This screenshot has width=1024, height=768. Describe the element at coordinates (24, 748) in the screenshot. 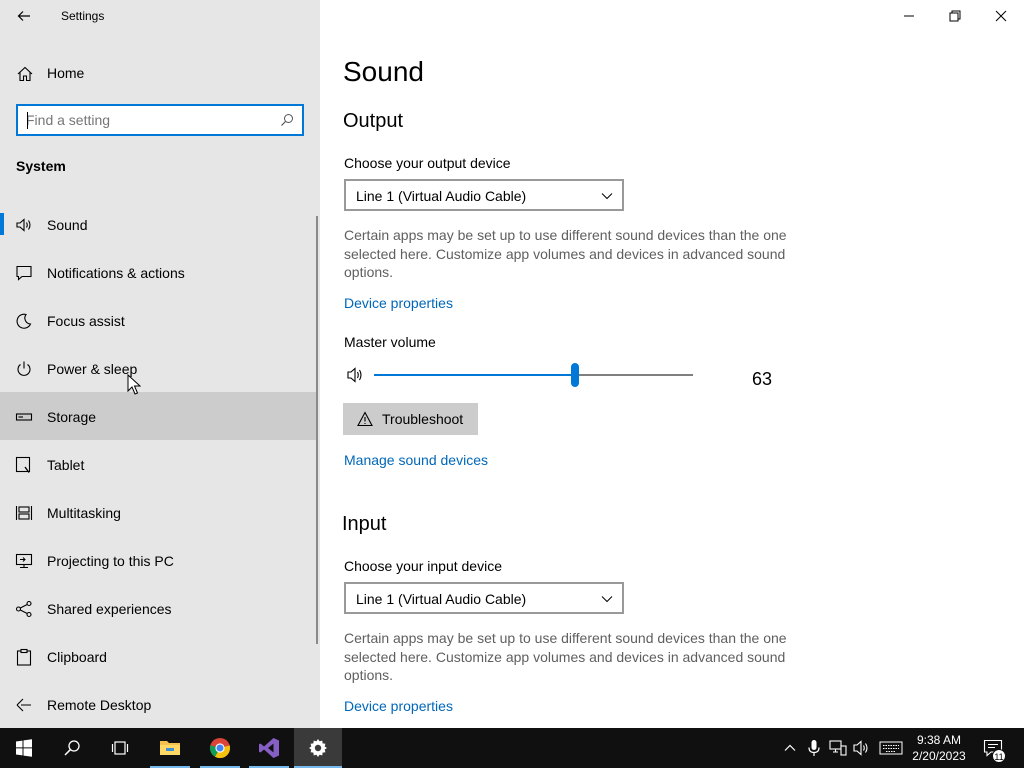

I see `start-button` at that location.